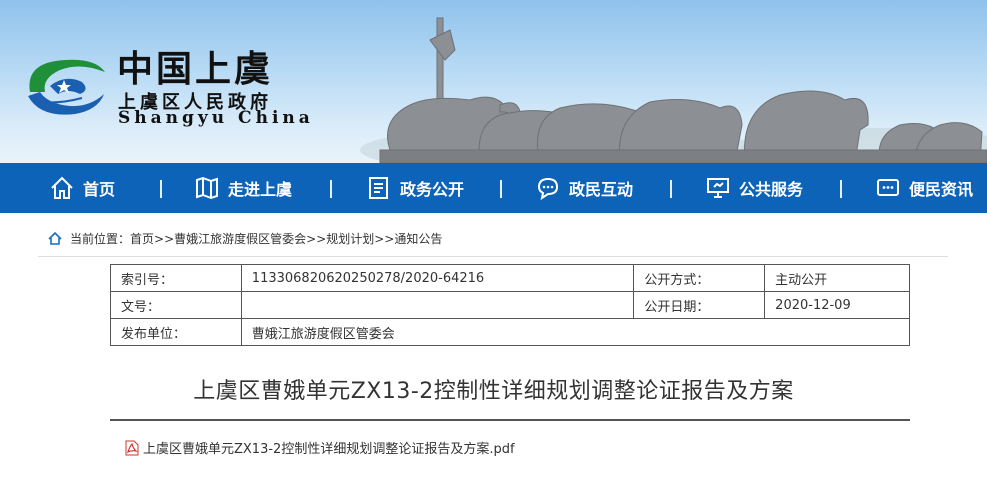 The height and width of the screenshot is (487, 987). I want to click on public-date-label: 公开日期：, so click(699, 305).